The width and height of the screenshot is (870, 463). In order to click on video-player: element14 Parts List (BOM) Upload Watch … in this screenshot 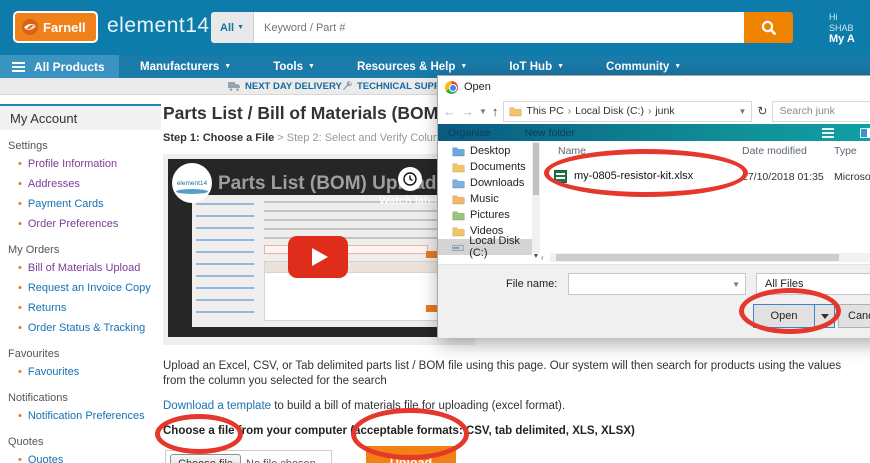, I will do `click(318, 248)`.